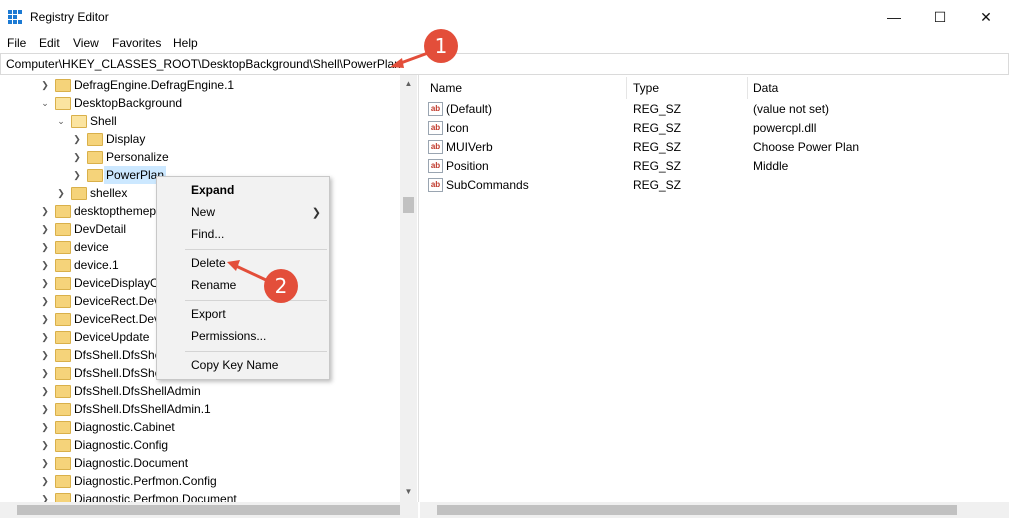 This screenshot has width=1009, height=518. I want to click on annotation-arrows, so click(328, 166).